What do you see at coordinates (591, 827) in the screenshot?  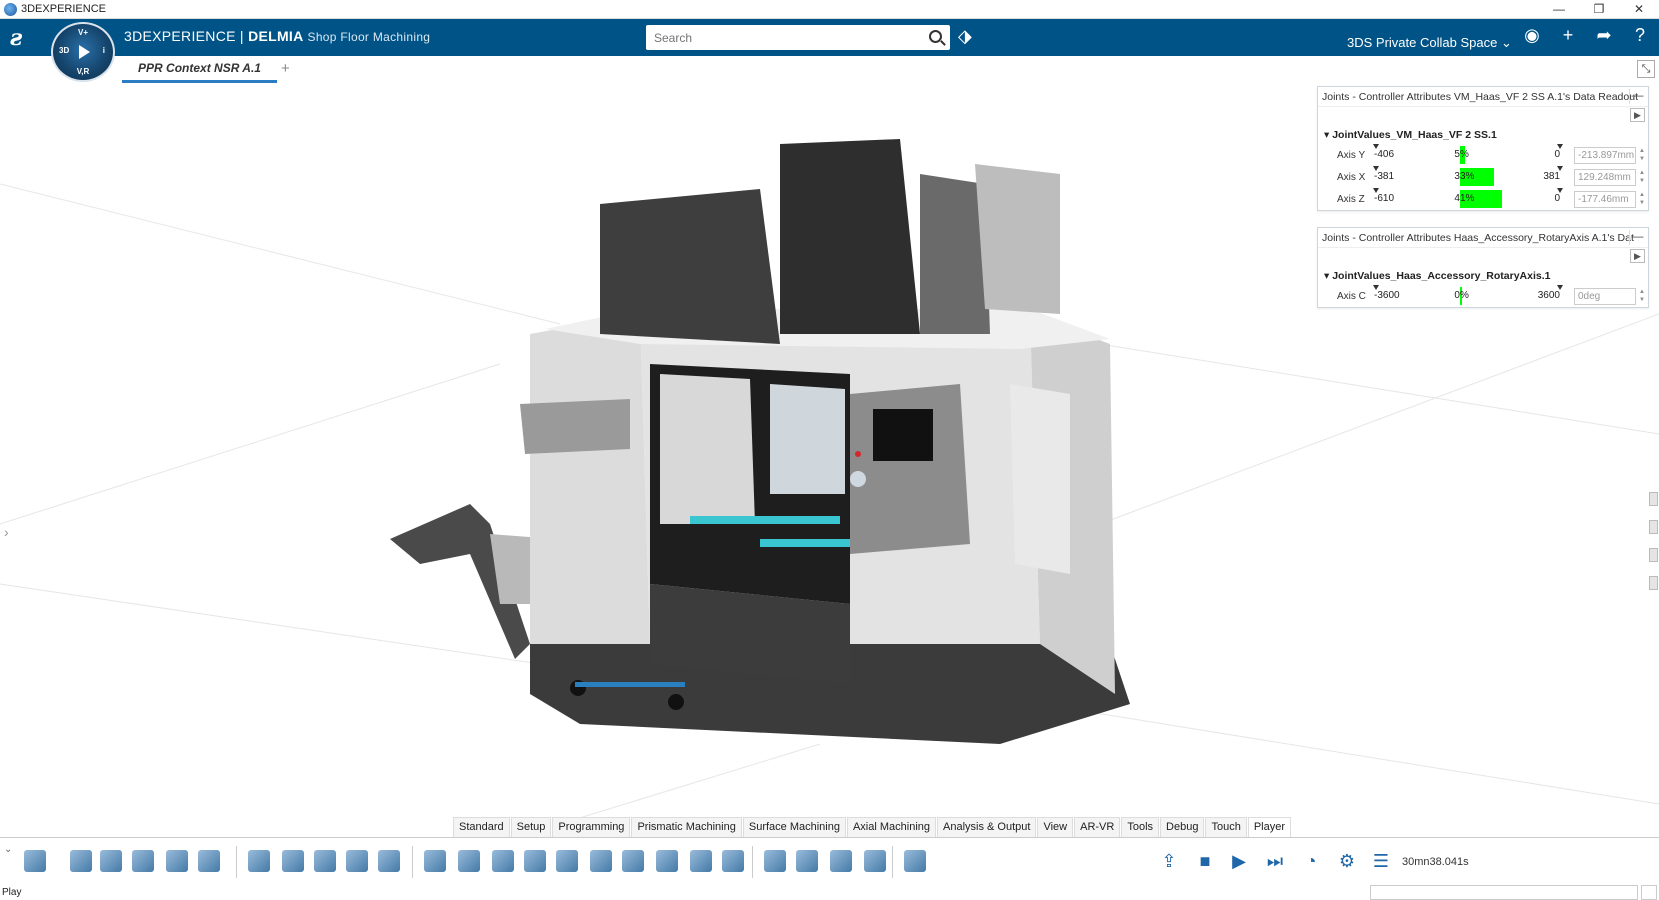 I see `tab-programming: Programming` at bounding box center [591, 827].